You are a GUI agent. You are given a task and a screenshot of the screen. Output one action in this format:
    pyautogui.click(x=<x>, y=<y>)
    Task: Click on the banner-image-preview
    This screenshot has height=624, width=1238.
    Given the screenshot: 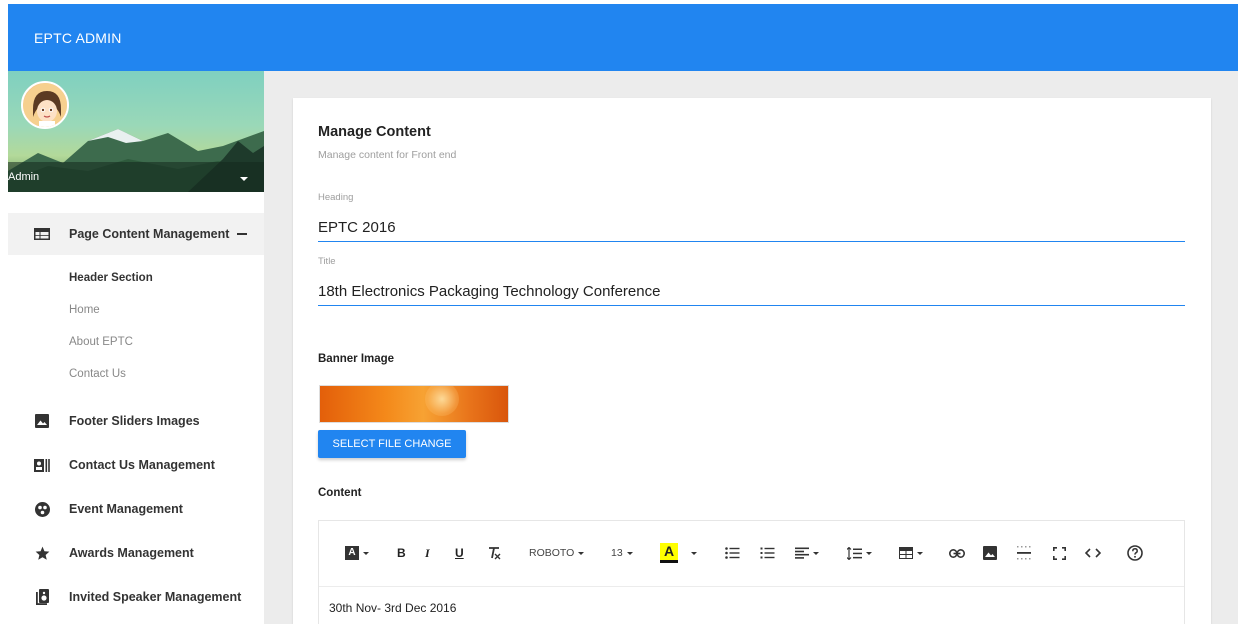 What is the action you would take?
    pyautogui.click(x=414, y=404)
    